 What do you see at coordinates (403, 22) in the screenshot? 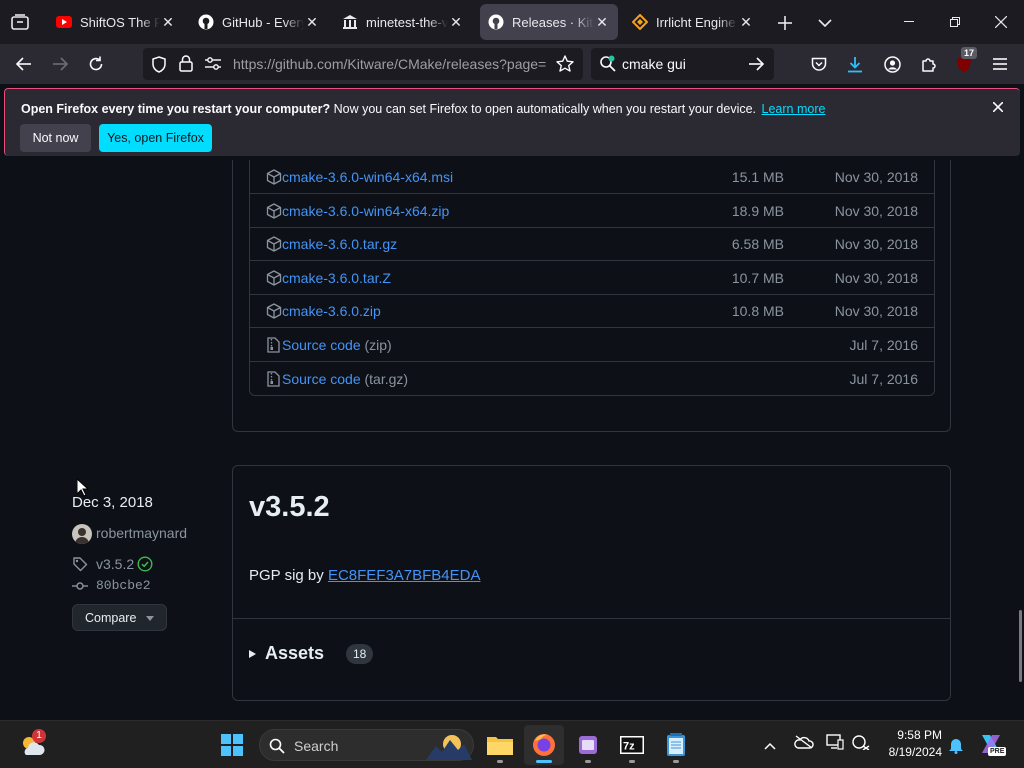
I see `tab-minetest: minetest-the-velocity ✕` at bounding box center [403, 22].